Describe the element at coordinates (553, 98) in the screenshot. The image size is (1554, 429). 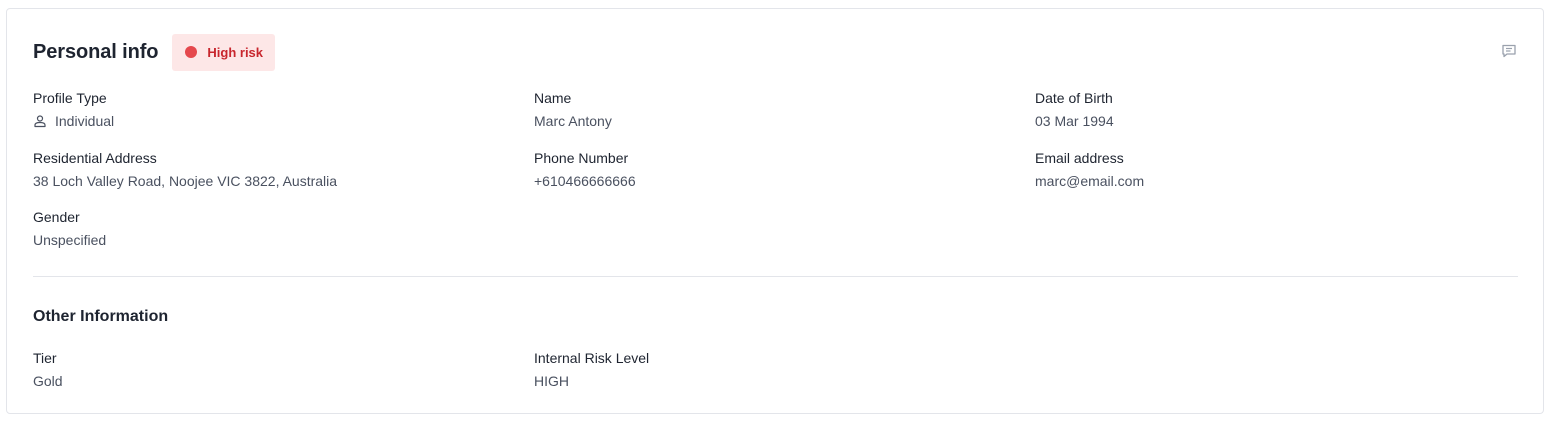
I see `field-label: Name` at that location.